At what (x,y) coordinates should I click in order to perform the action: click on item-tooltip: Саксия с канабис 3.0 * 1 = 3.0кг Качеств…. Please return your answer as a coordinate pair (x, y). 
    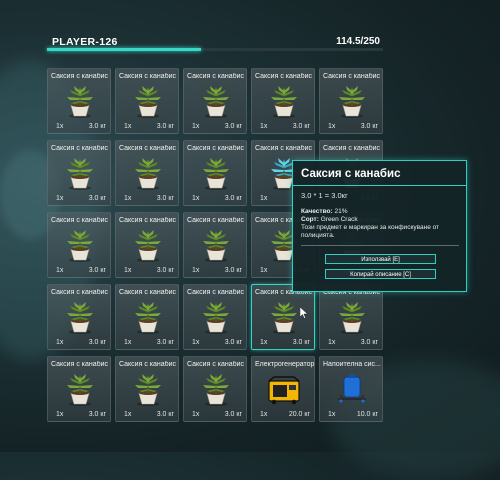
    Looking at the image, I should click on (379, 226).